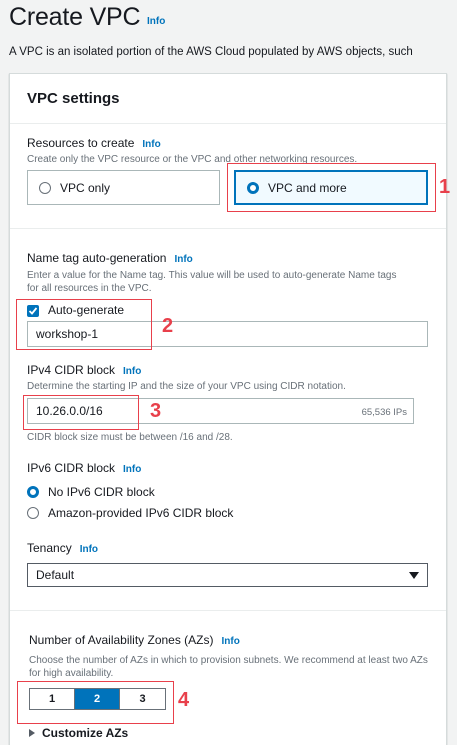  I want to click on ipv4-info-link: Info, so click(132, 371).